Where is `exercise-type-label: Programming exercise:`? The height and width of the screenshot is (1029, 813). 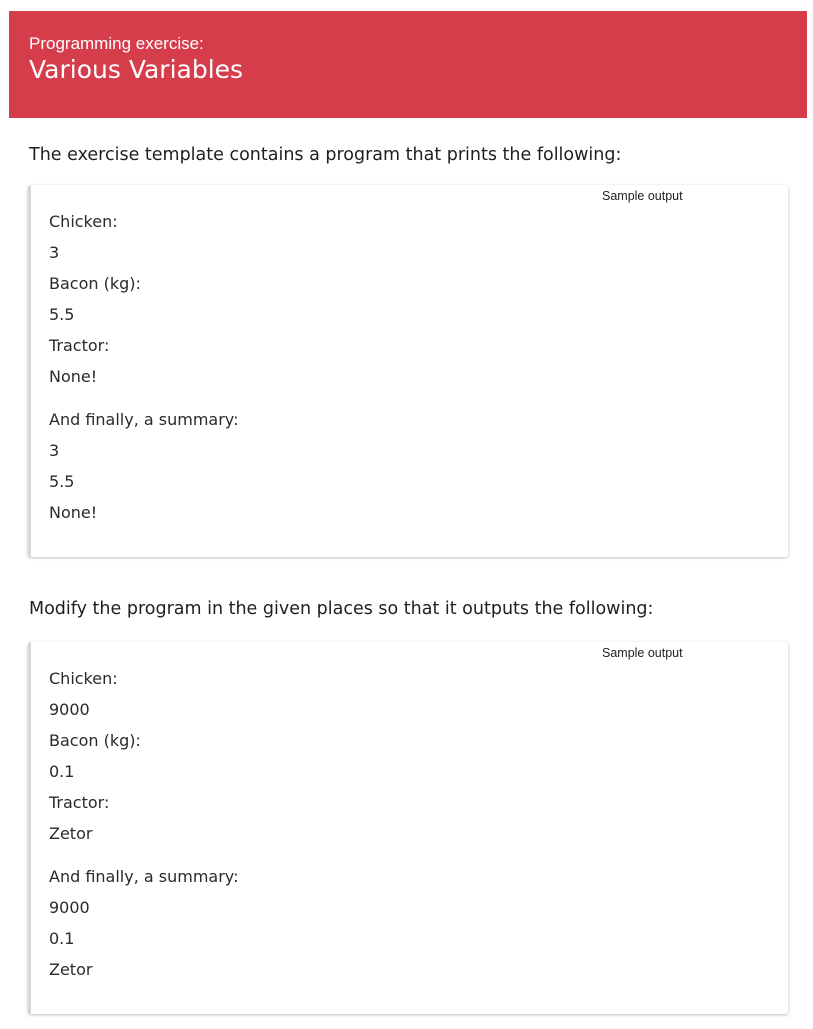 exercise-type-label: Programming exercise: is located at coordinates (116, 43).